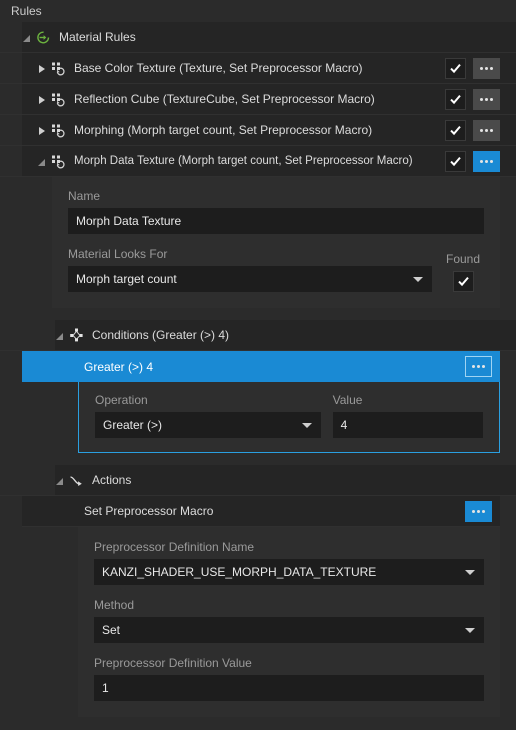 This screenshot has height=730, width=516. I want to click on expand-collapse-conditions, so click(61, 335).